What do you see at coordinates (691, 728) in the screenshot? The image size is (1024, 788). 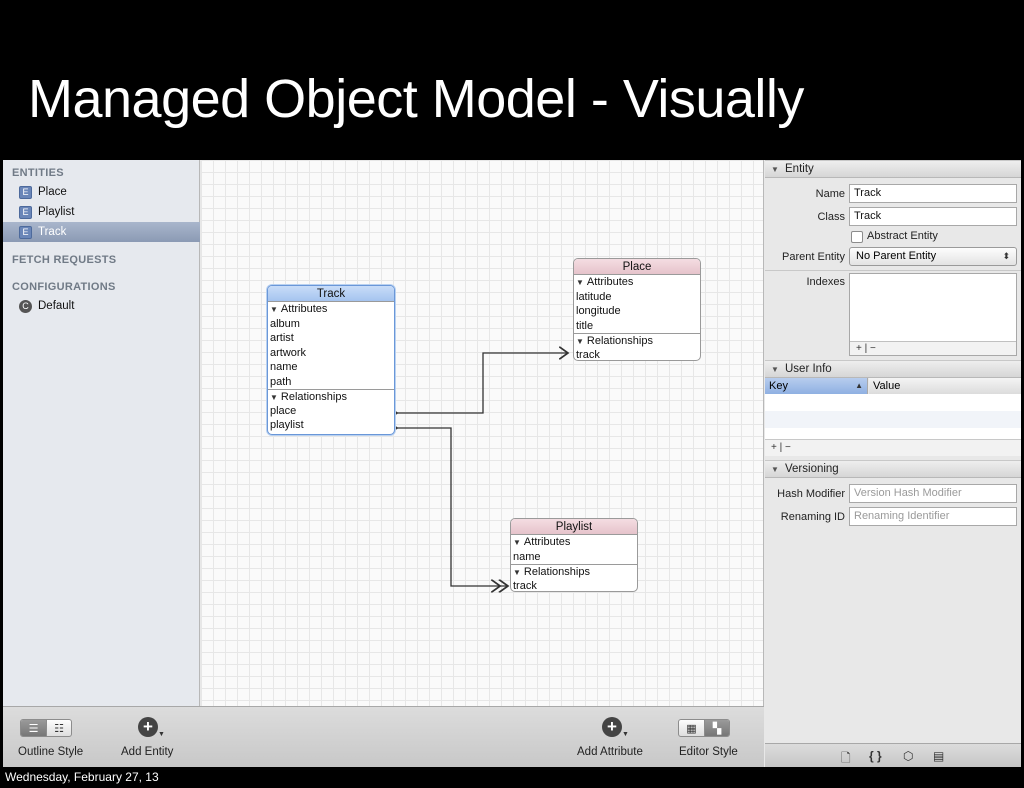 I see `table-editor-icon: ▦` at bounding box center [691, 728].